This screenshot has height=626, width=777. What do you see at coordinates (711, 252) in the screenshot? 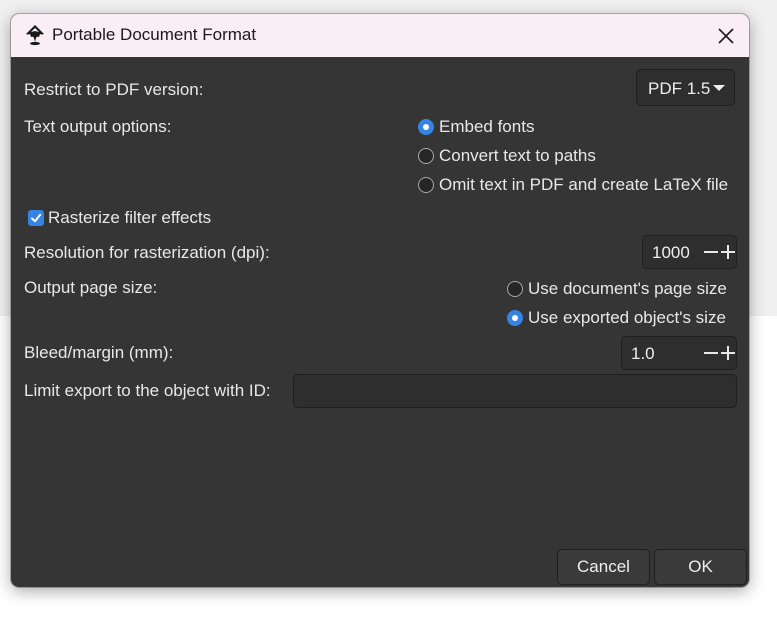
I see `resolution-decrement-button` at bounding box center [711, 252].